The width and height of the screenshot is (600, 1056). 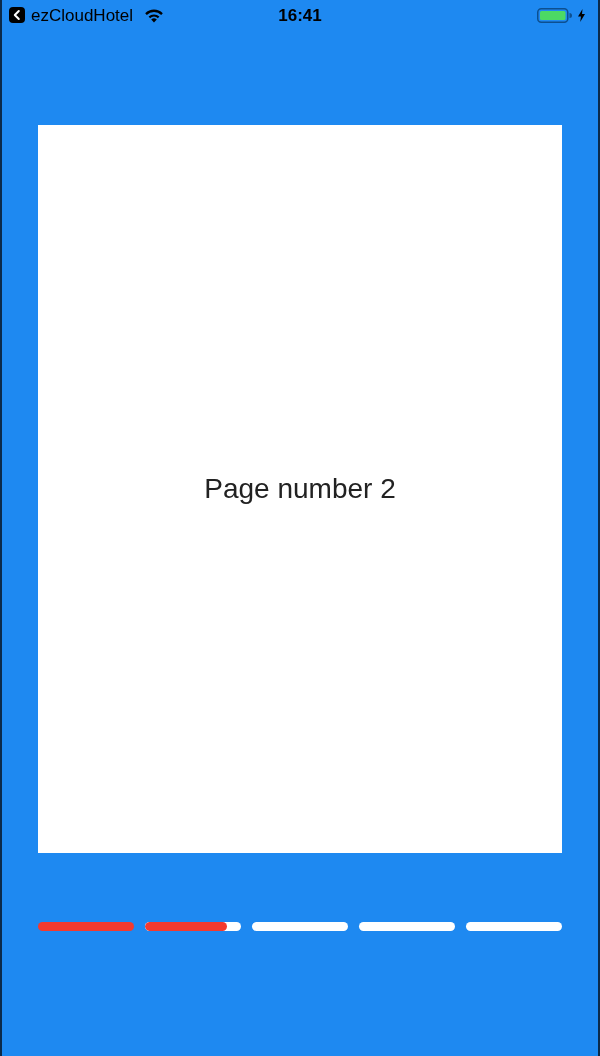 What do you see at coordinates (300, 489) in the screenshot?
I see `page-title: Page number 2` at bounding box center [300, 489].